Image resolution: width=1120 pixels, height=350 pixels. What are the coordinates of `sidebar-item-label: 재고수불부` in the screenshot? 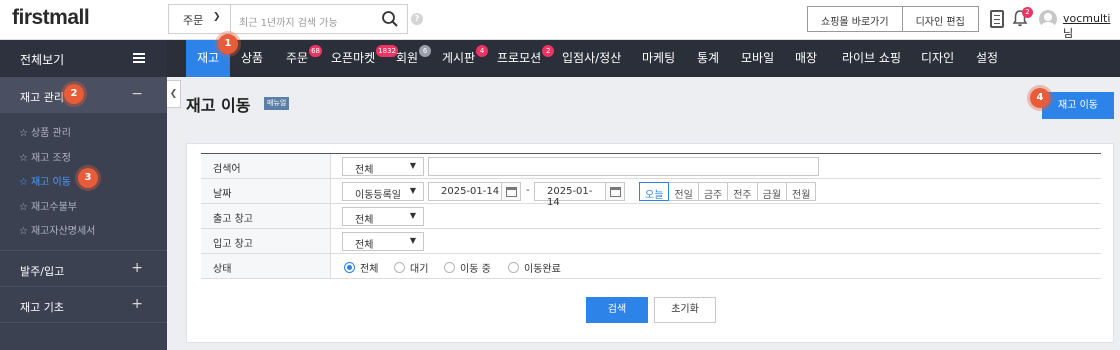 It's located at (53, 207).